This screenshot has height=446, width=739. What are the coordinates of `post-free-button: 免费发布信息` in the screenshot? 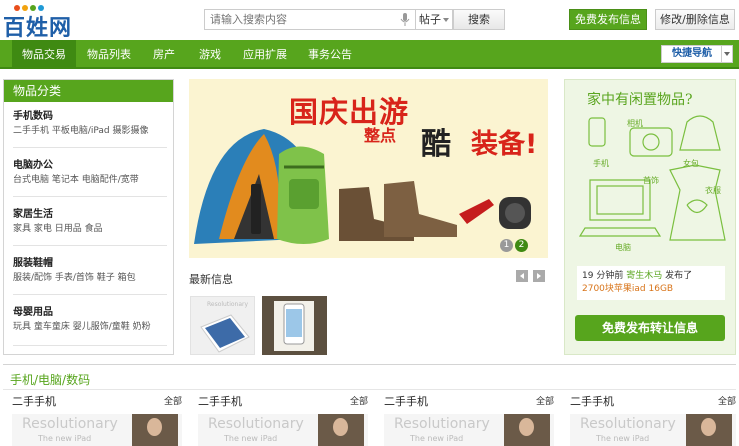 It's located at (608, 19).